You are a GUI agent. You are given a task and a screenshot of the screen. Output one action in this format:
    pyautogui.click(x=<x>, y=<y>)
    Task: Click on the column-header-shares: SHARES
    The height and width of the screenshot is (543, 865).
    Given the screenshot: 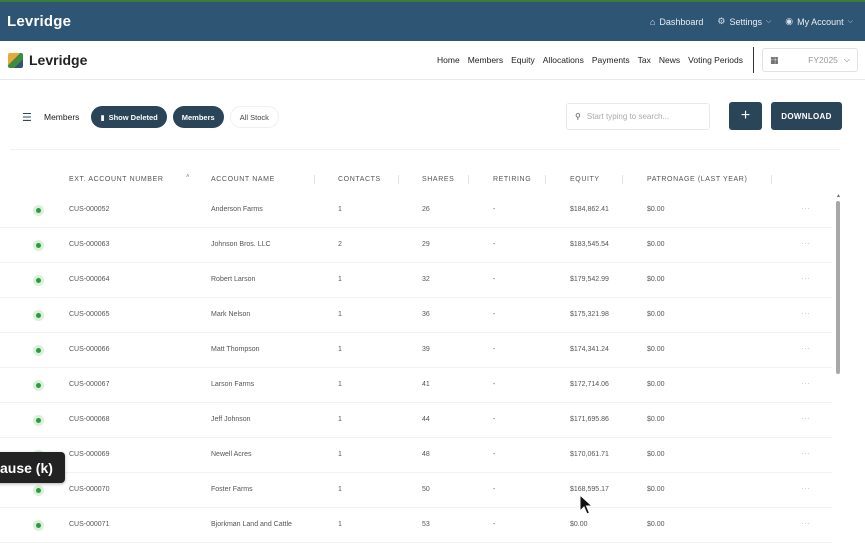 What is the action you would take?
    pyautogui.click(x=438, y=179)
    